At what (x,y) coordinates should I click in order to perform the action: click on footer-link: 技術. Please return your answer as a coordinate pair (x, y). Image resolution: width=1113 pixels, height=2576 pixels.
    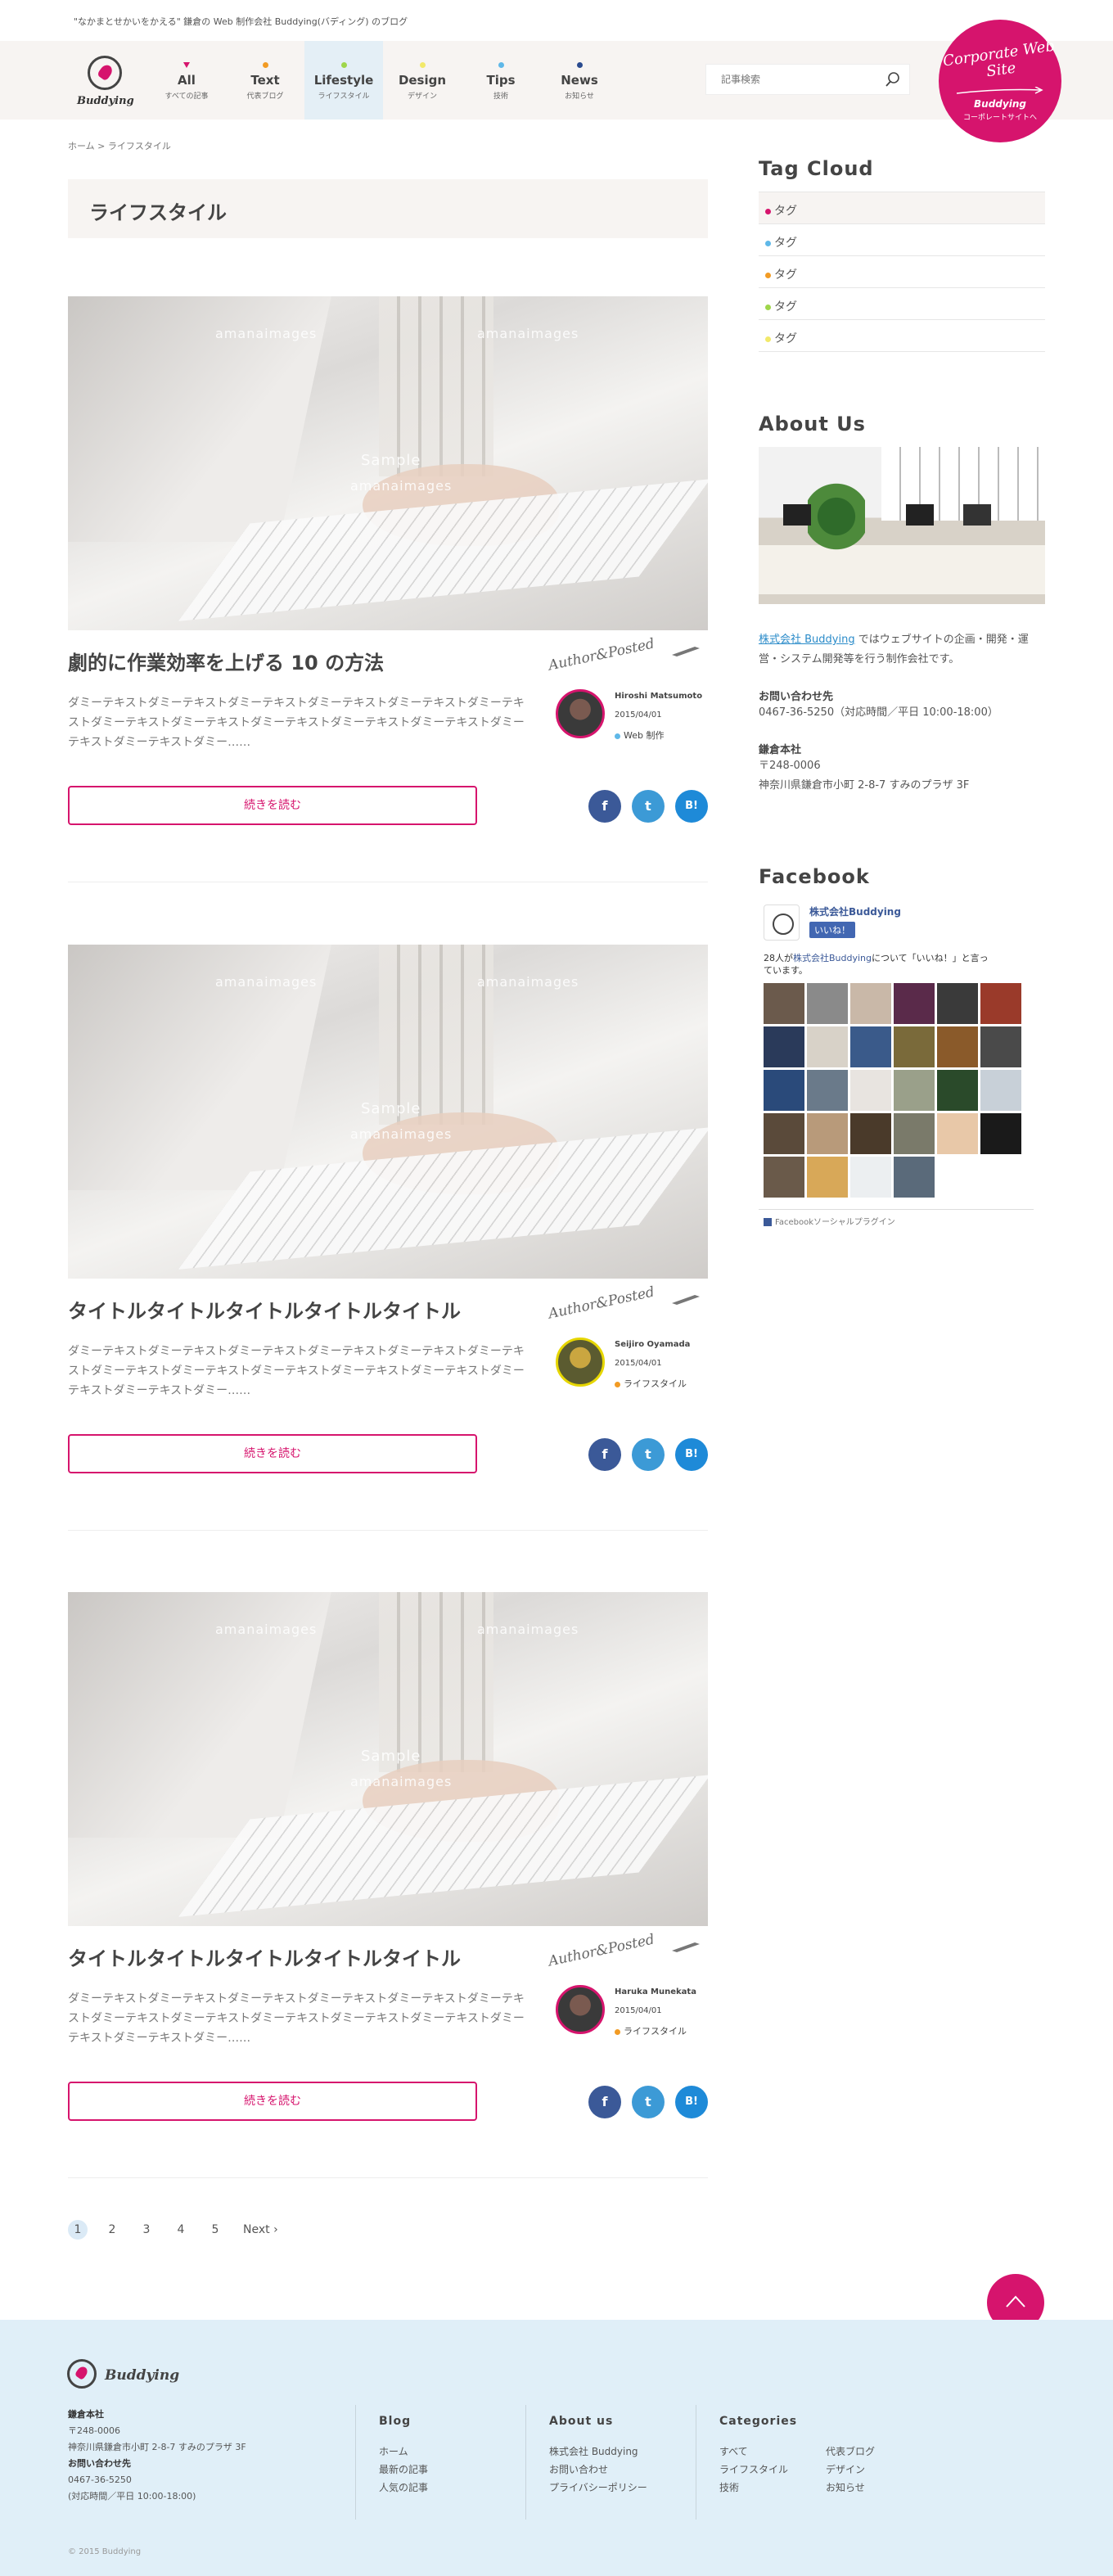
    Looking at the image, I should click on (729, 2487).